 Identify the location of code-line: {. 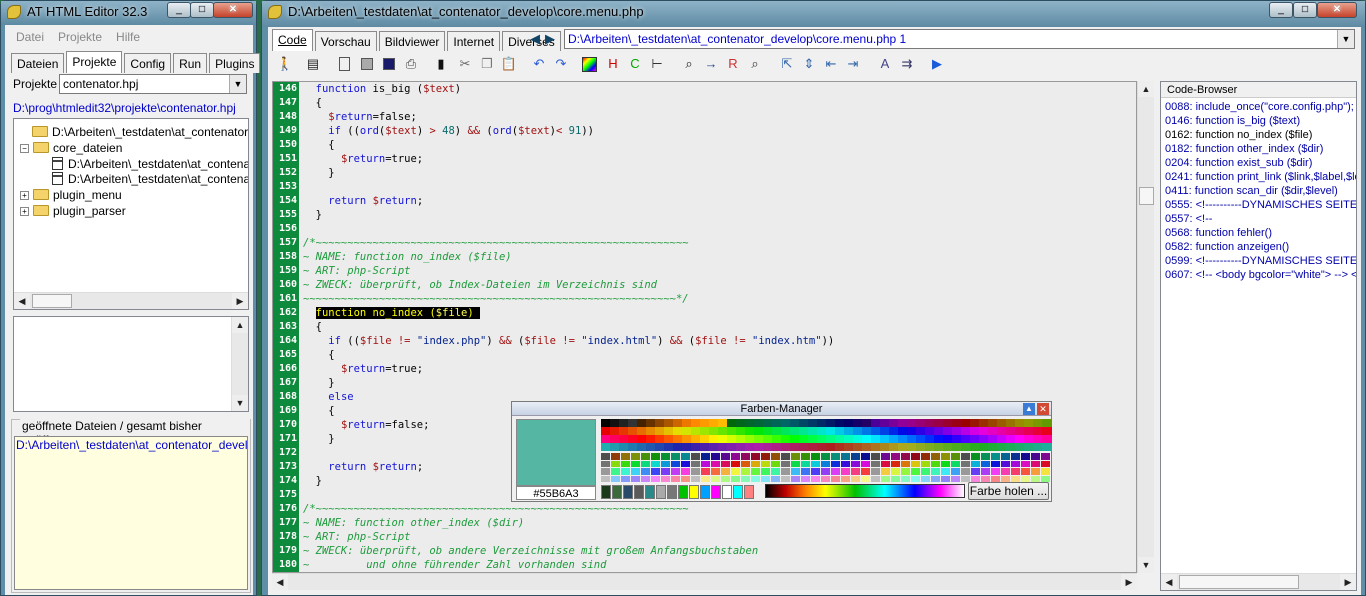
(312, 327).